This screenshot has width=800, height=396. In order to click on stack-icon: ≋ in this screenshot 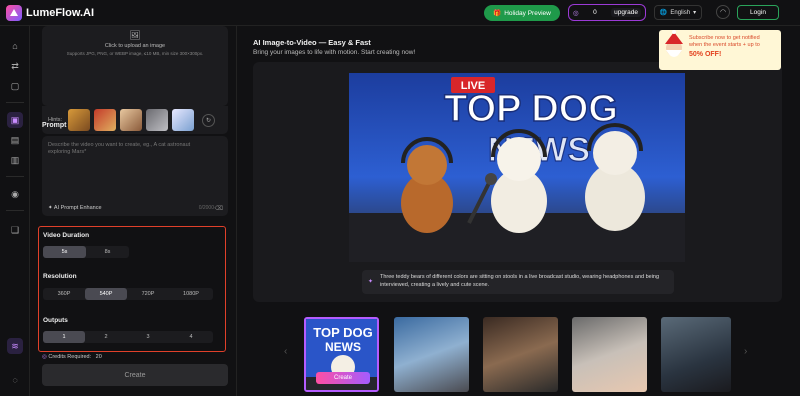, I will do `click(15, 346)`.